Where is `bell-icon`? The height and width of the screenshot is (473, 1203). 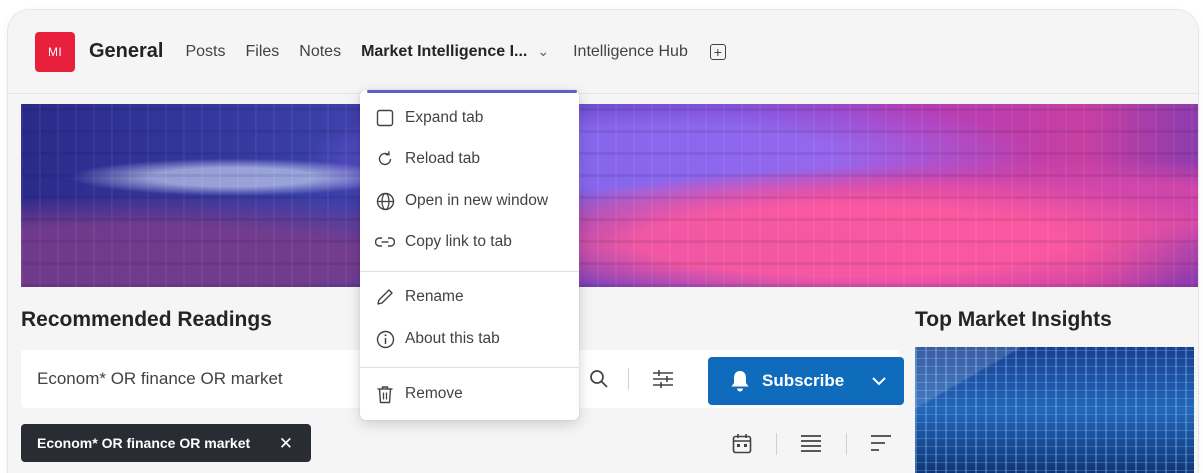
bell-icon is located at coordinates (740, 381).